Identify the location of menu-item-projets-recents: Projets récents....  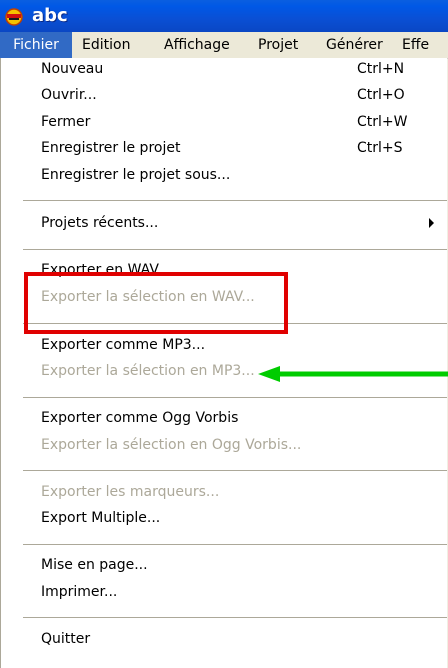
(224, 223).